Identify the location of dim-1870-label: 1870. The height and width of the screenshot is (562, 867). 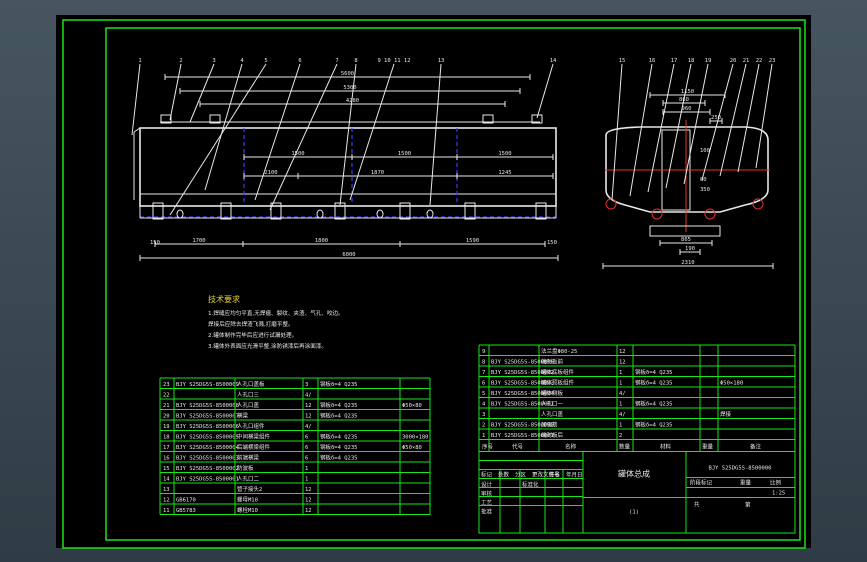
(377, 173).